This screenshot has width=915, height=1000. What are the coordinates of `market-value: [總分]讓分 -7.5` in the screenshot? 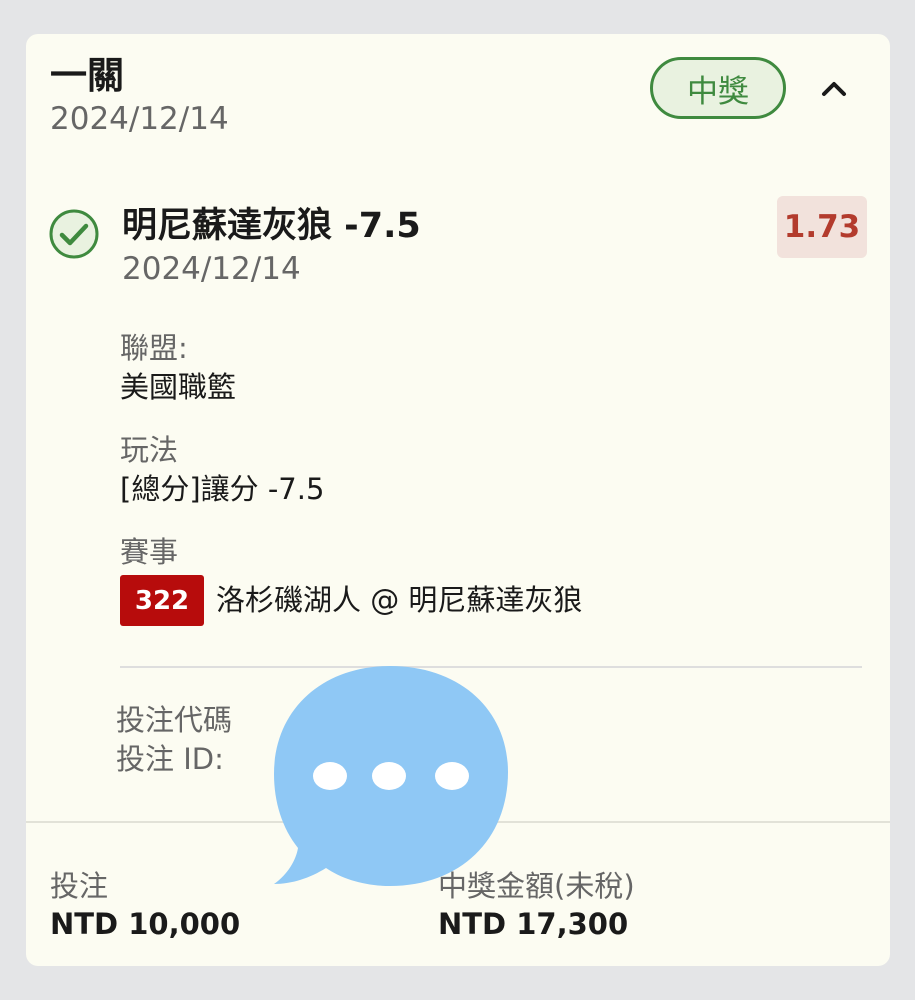 It's located at (222, 489).